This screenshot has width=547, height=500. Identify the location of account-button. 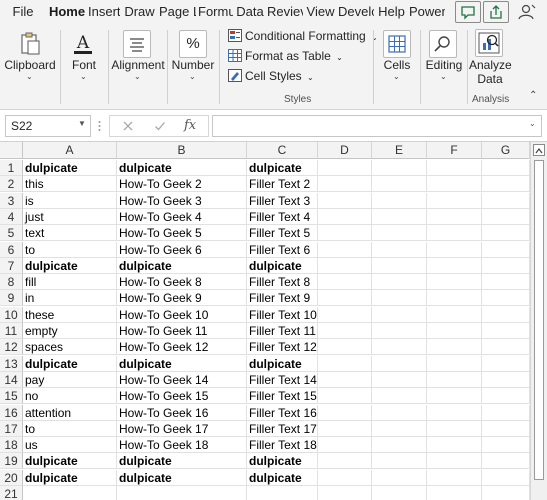
(527, 12).